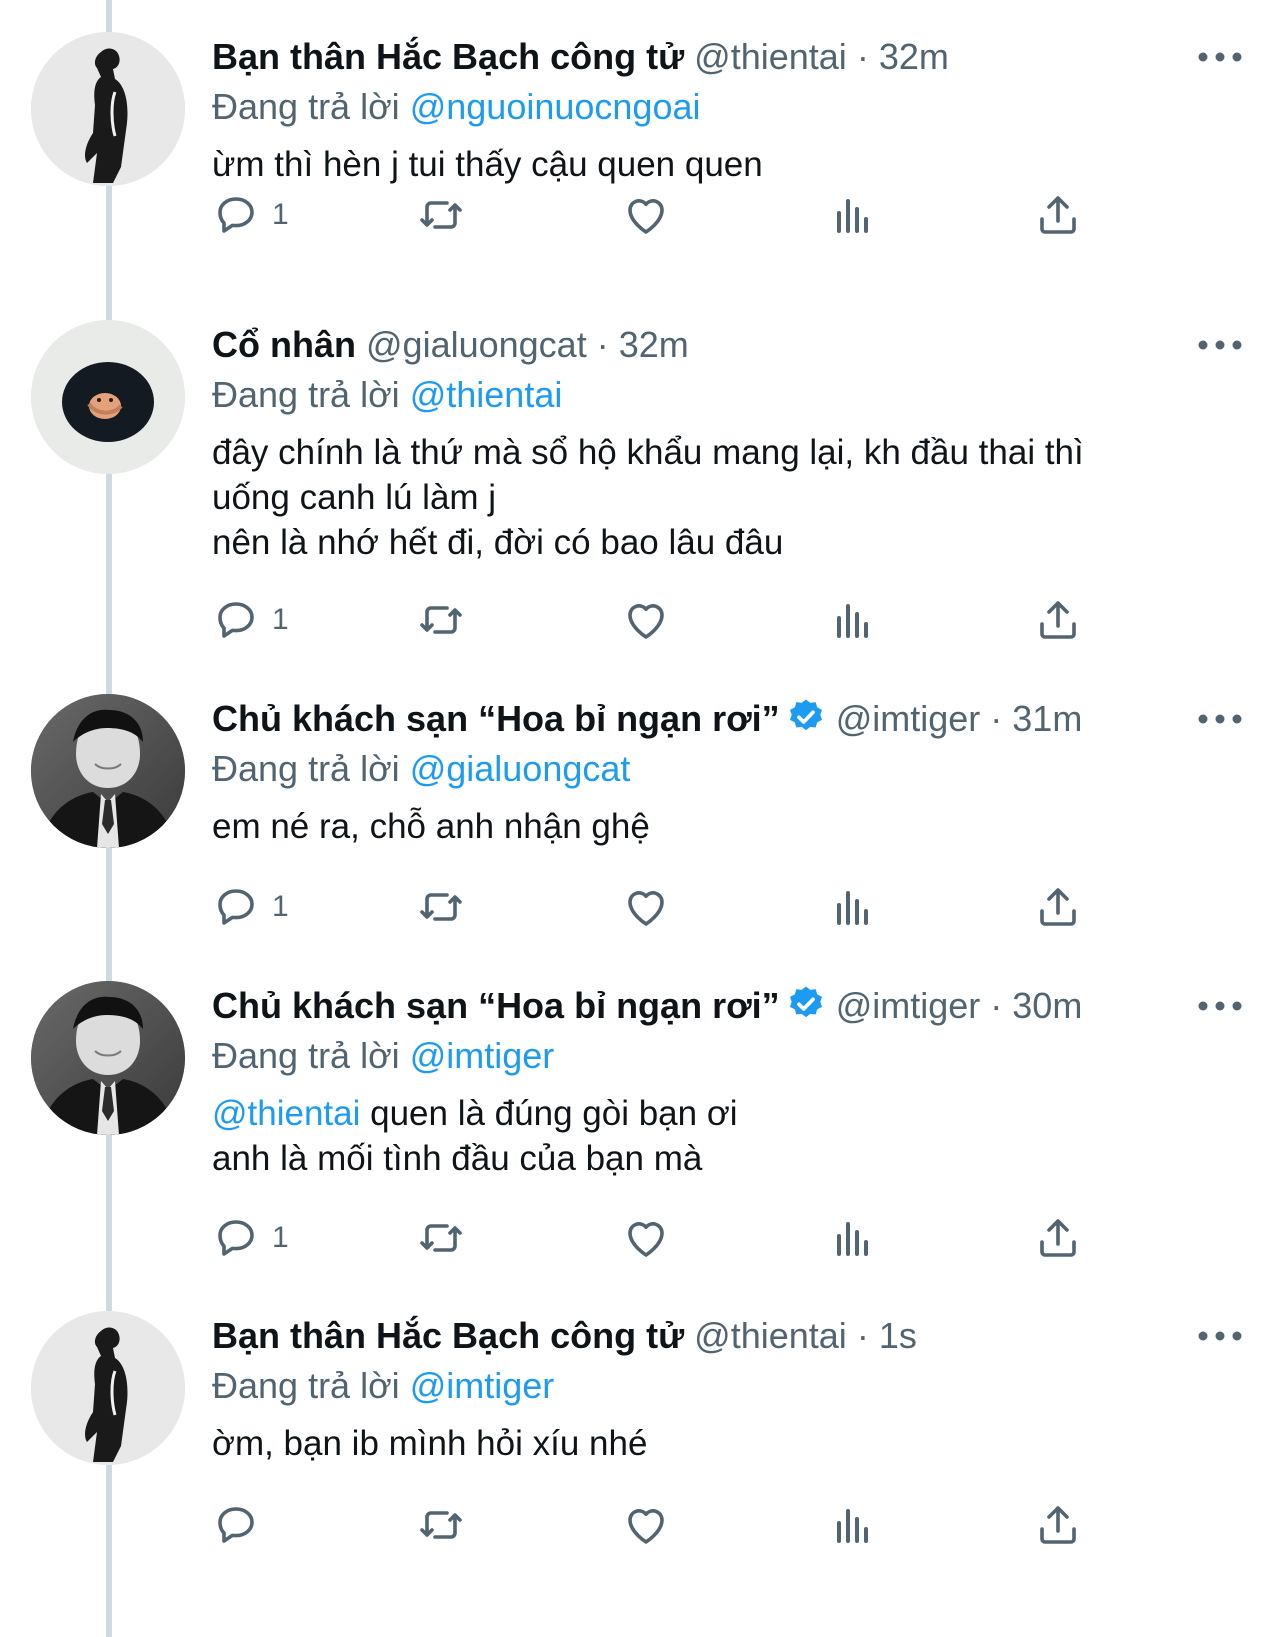 The width and height of the screenshot is (1284, 1637). I want to click on timestamp: 1s, so click(898, 1335).